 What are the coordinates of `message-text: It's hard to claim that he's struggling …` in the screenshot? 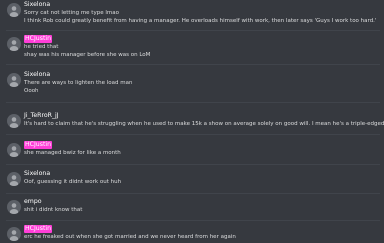 It's located at (204, 124).